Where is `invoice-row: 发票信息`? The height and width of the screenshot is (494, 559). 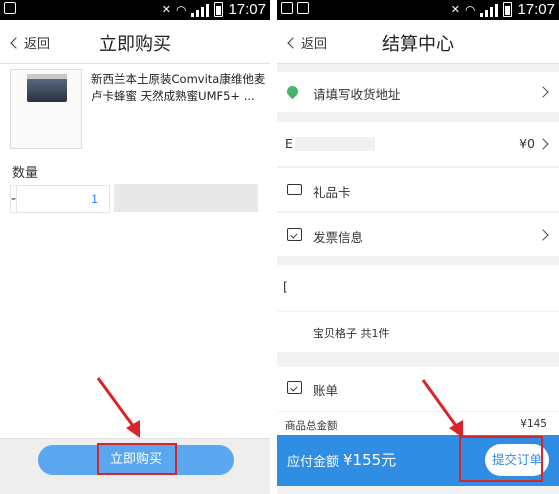 invoice-row: 发票信息 is located at coordinates (418, 234).